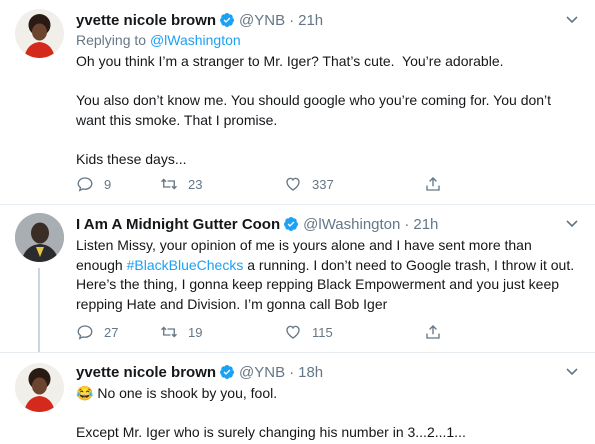 The image size is (595, 444). I want to click on replying-to: Replying to @lWashington, so click(328, 40).